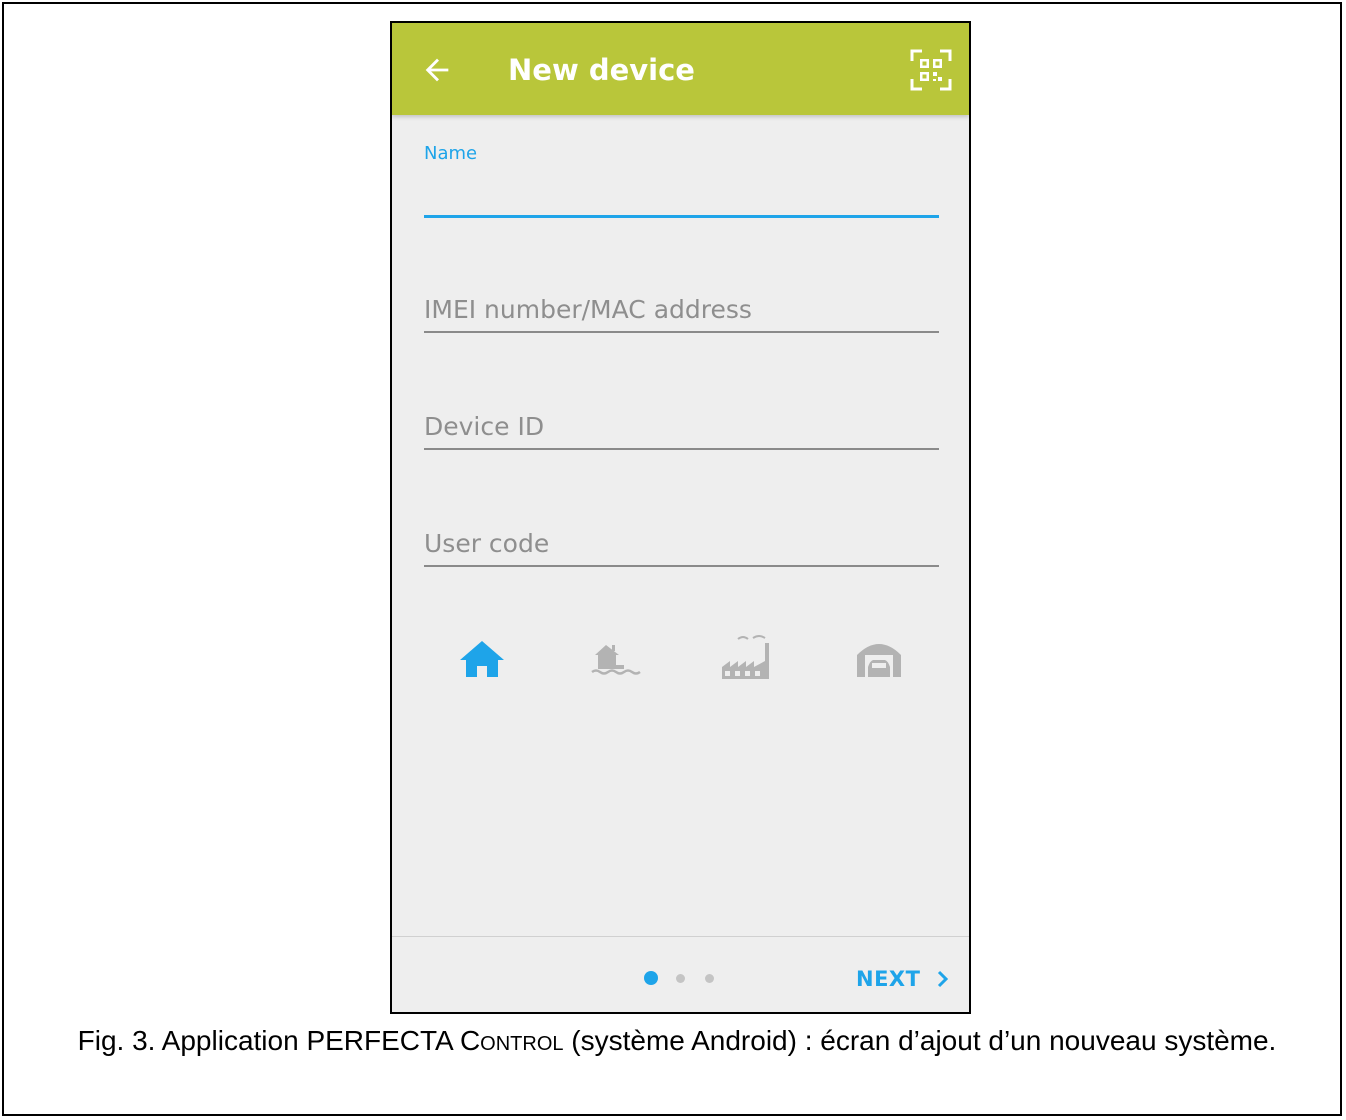  I want to click on user-code-field, so click(681, 547).